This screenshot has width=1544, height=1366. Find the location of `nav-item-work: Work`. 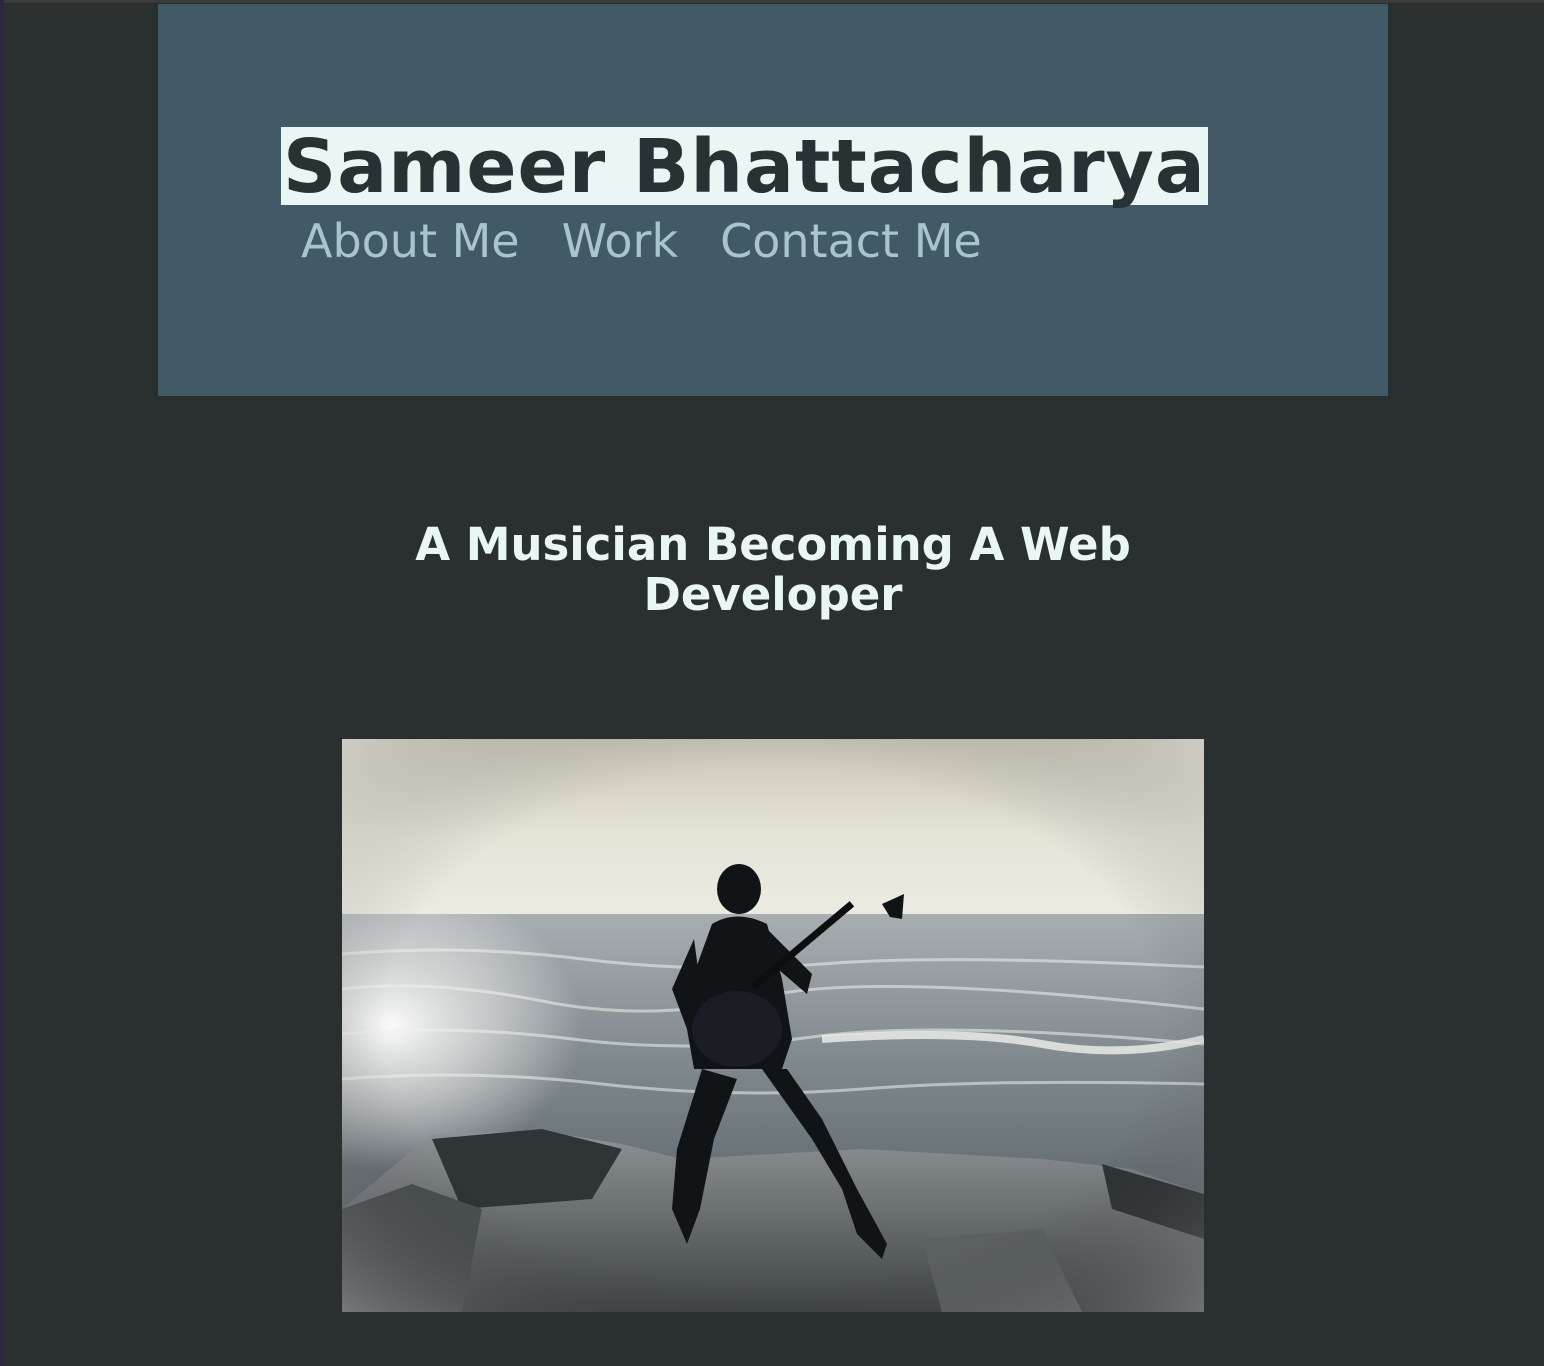

nav-item-work: Work is located at coordinates (620, 241).